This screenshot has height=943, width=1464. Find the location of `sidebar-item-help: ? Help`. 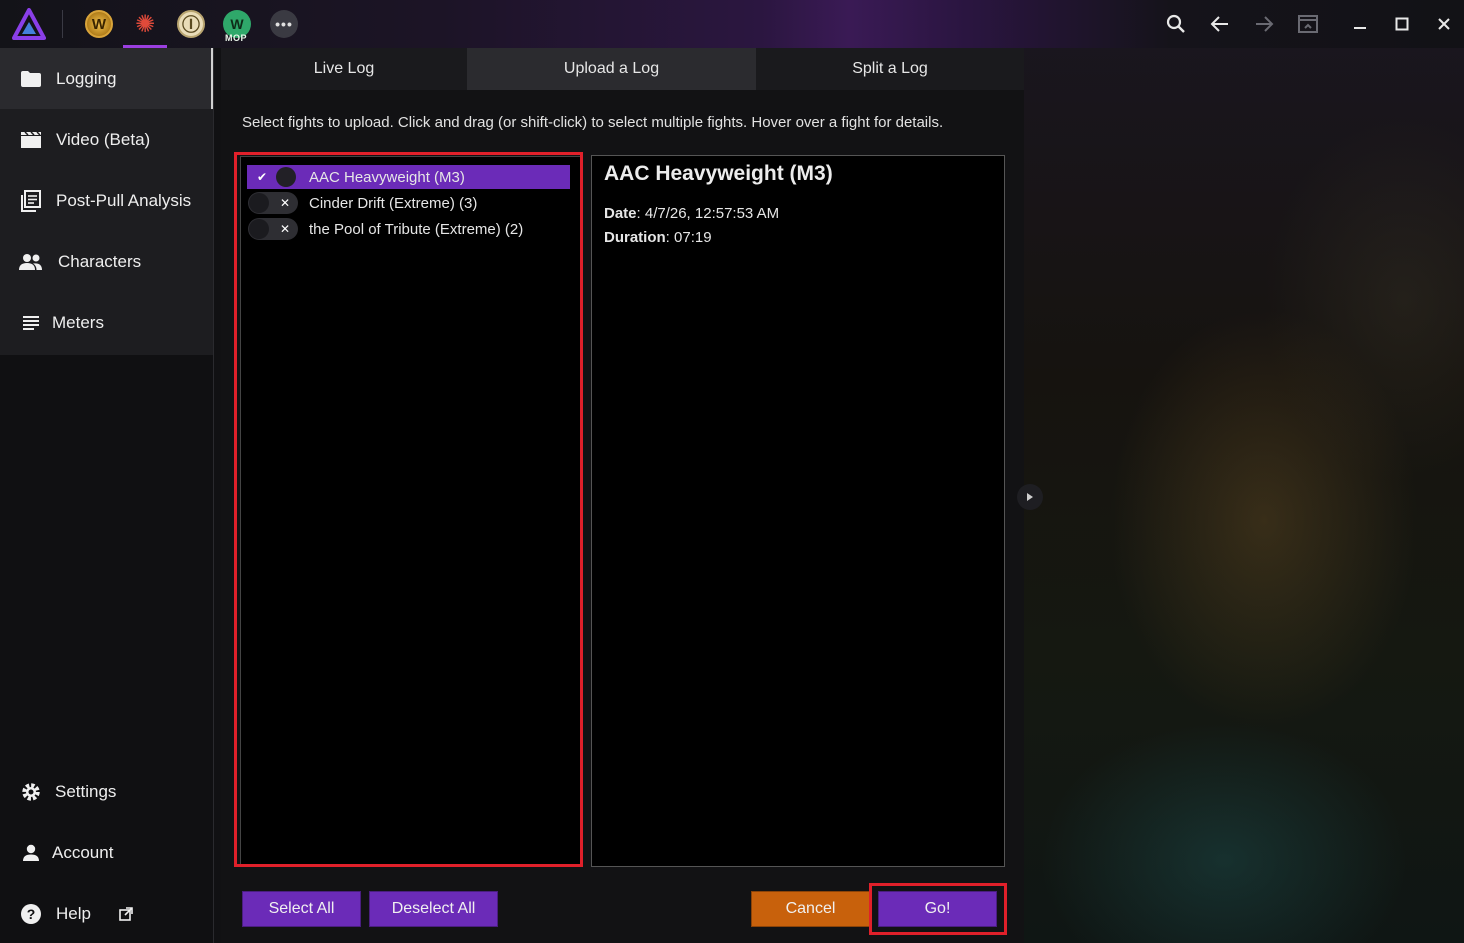

sidebar-item-help: ? Help is located at coordinates (106, 913).